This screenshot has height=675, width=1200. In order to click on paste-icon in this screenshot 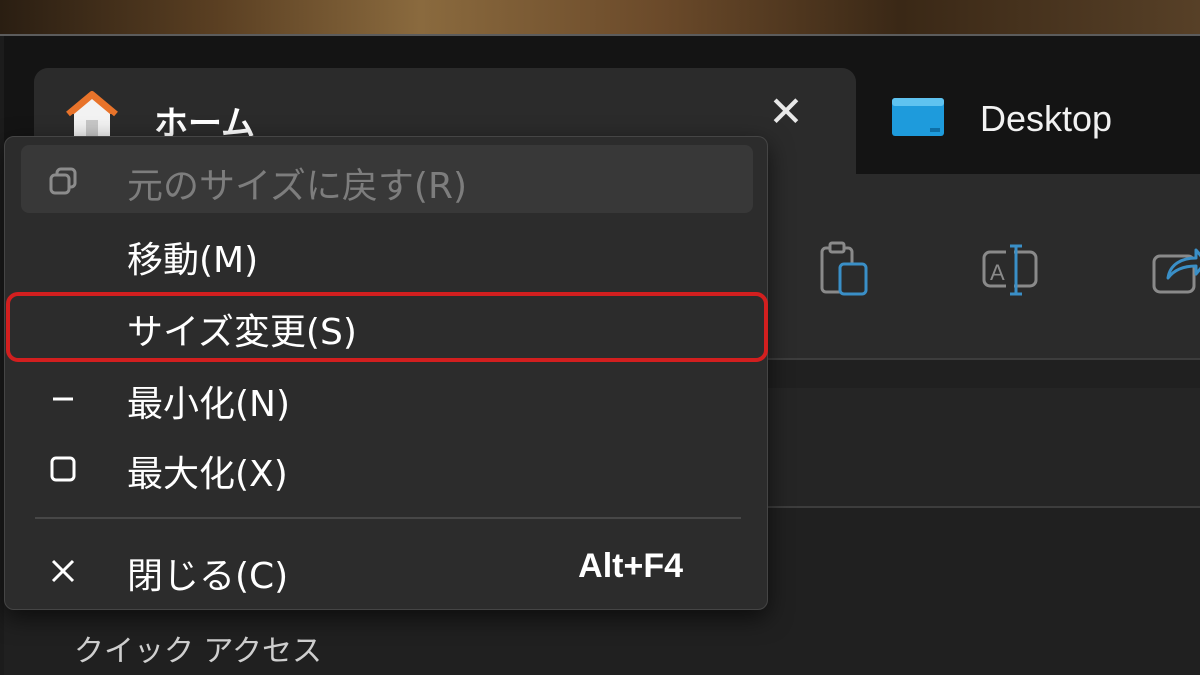, I will do `click(848, 270)`.